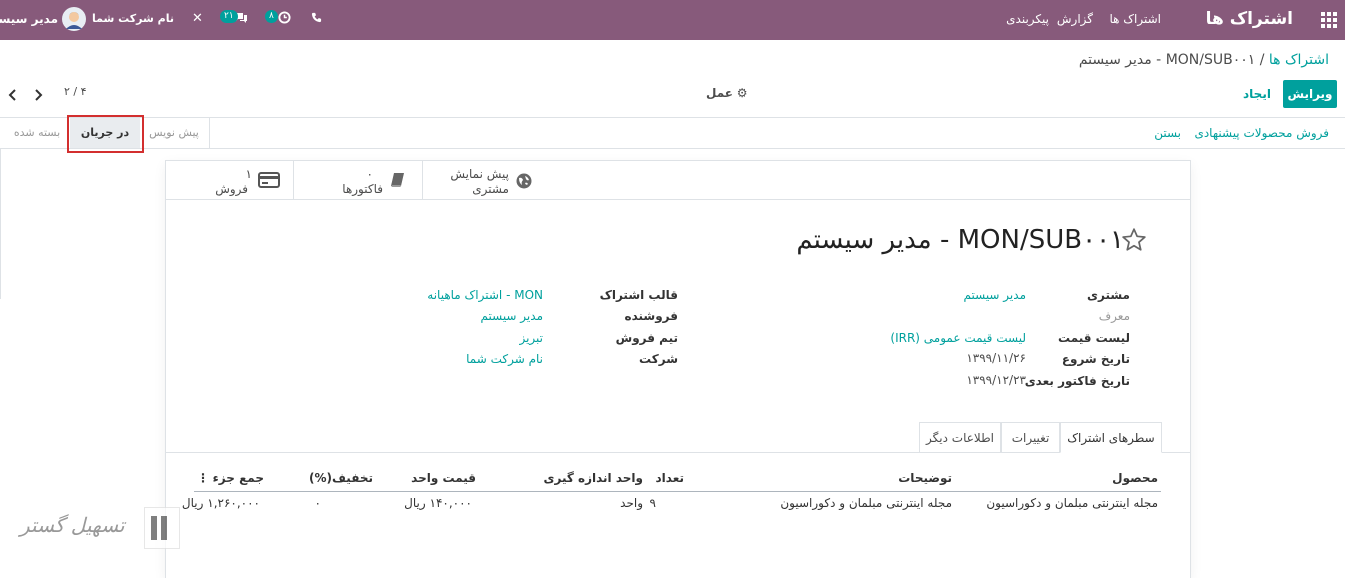  I want to click on phone-icon, so click(316, 19).